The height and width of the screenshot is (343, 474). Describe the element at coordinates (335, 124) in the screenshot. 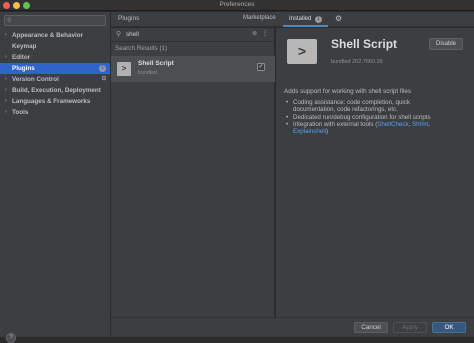

I see `feature-text: Integration with external tools (` at that location.